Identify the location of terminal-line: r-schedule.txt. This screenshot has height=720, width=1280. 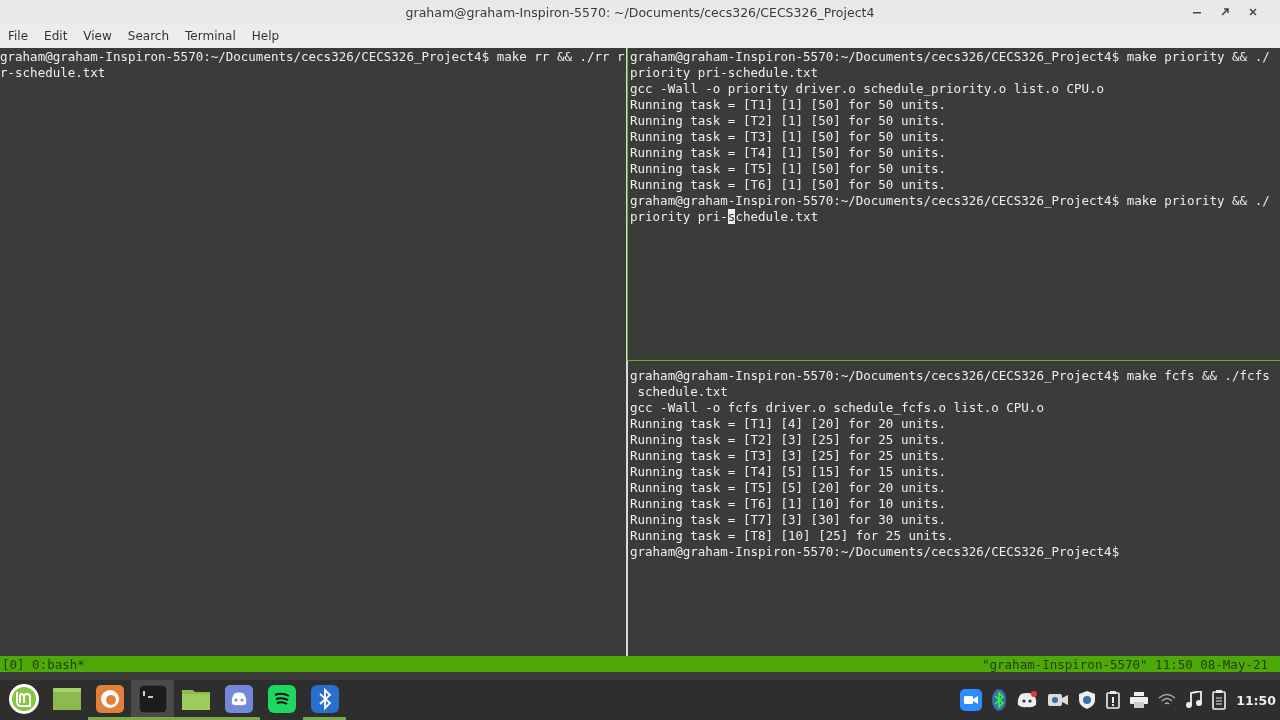
(53, 73).